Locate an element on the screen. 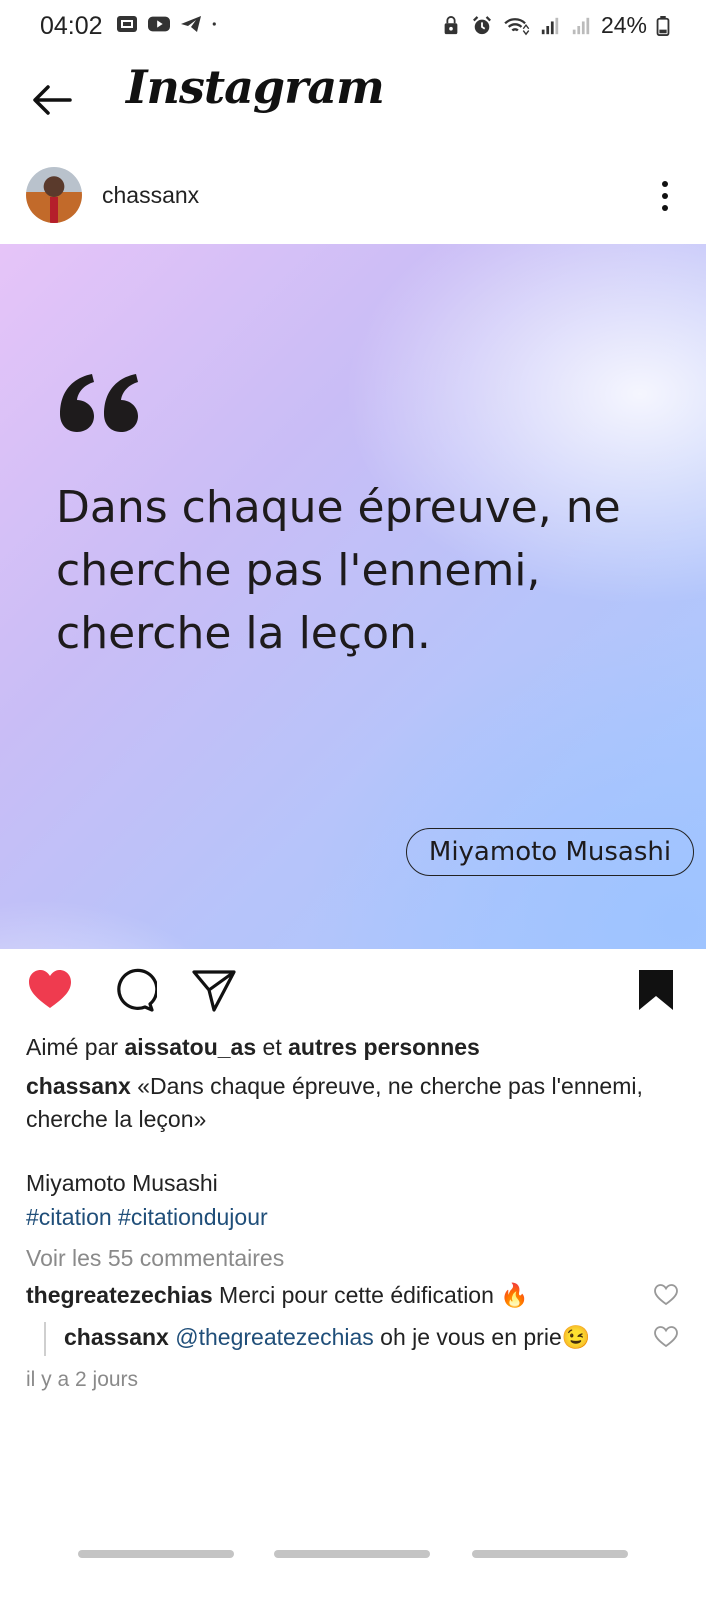 The height and width of the screenshot is (1600, 720). post-actions is located at coordinates (360, 992).